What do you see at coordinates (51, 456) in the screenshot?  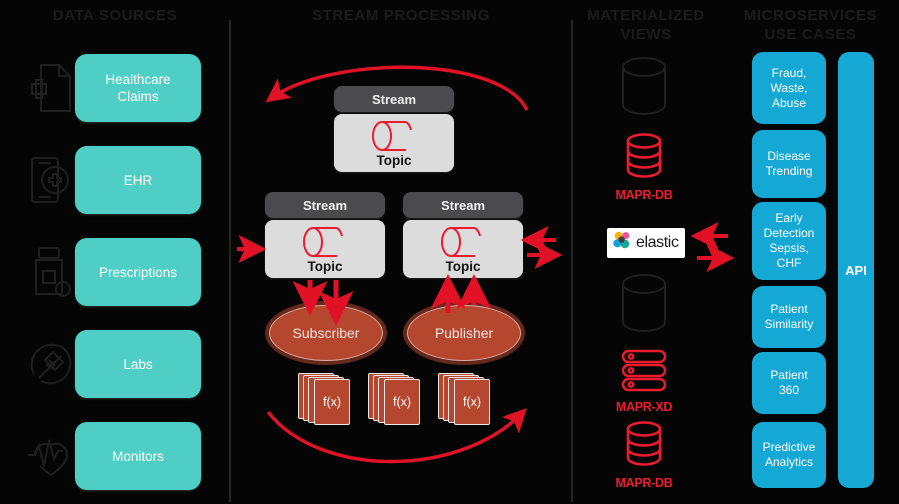 I see `heartbeat-icon` at bounding box center [51, 456].